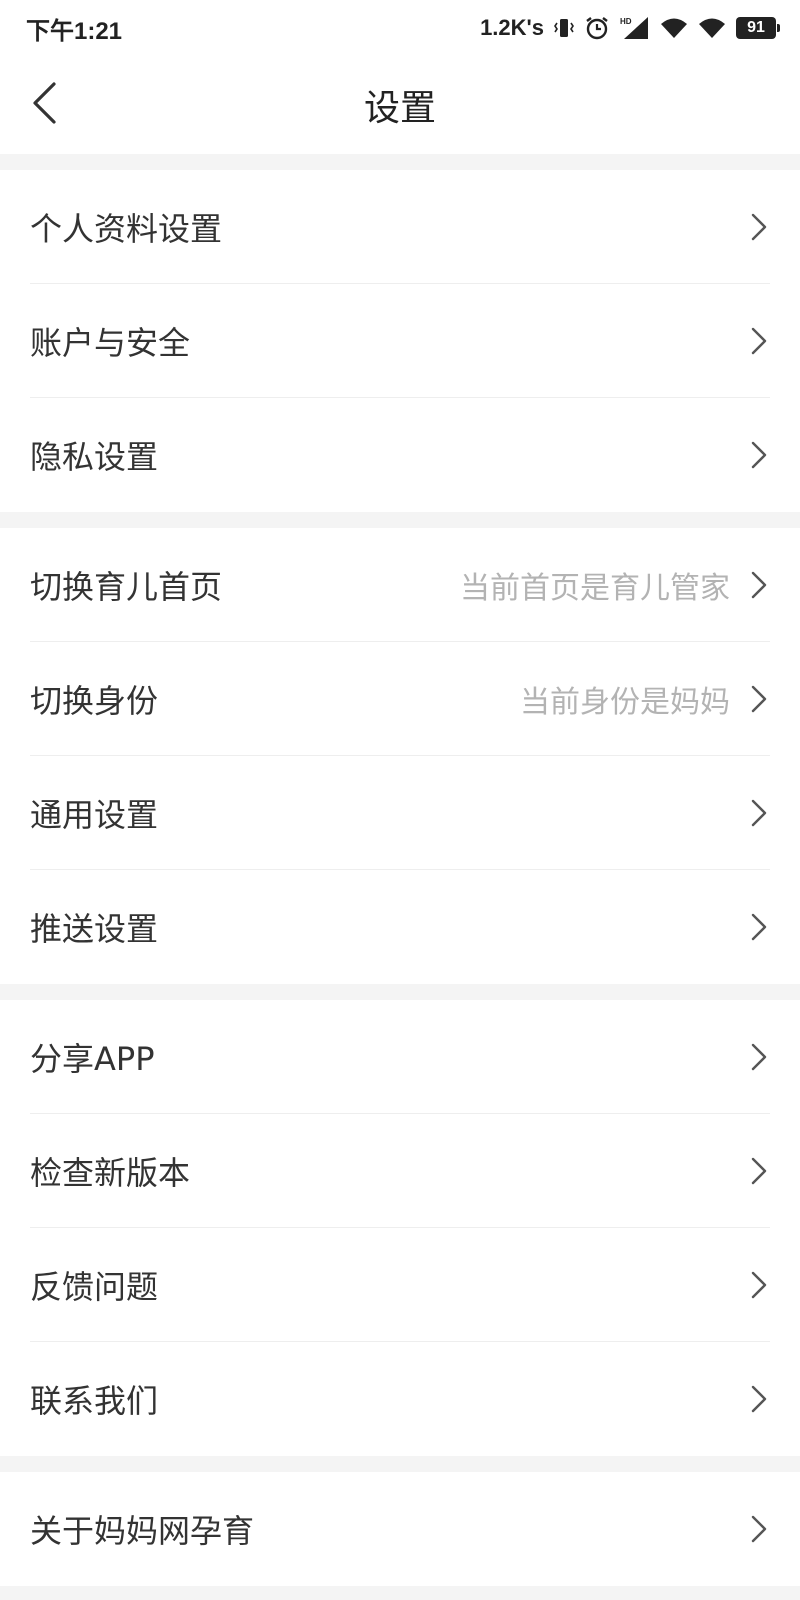 This screenshot has width=800, height=1600. I want to click on settings-item-label: 联系我们, so click(94, 1401).